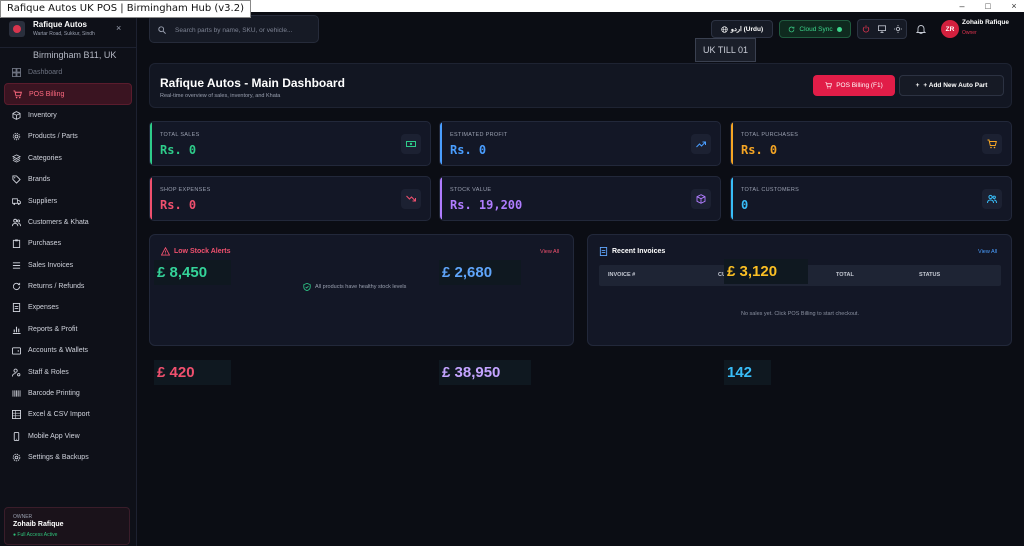 This screenshot has height=546, width=1024. Describe the element at coordinates (53, 137) in the screenshot. I see `sidebar-item-label: Products / Parts` at that location.